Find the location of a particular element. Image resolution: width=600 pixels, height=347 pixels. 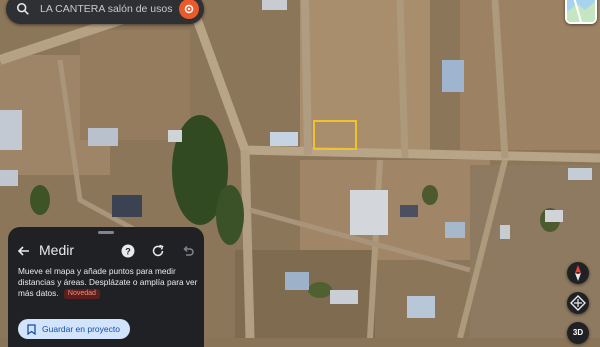

3d-toggle-button: 3D is located at coordinates (578, 333).